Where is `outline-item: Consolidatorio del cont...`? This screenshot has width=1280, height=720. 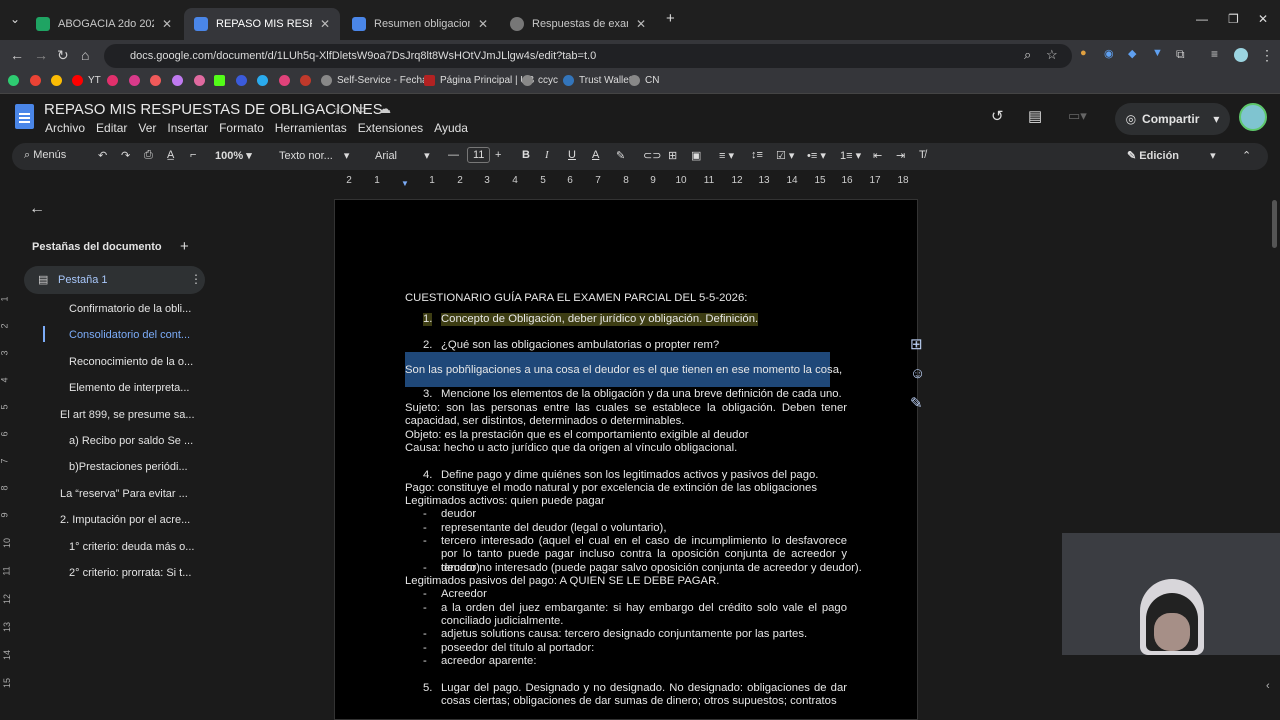 outline-item: Consolidatorio del cont... is located at coordinates (129, 335).